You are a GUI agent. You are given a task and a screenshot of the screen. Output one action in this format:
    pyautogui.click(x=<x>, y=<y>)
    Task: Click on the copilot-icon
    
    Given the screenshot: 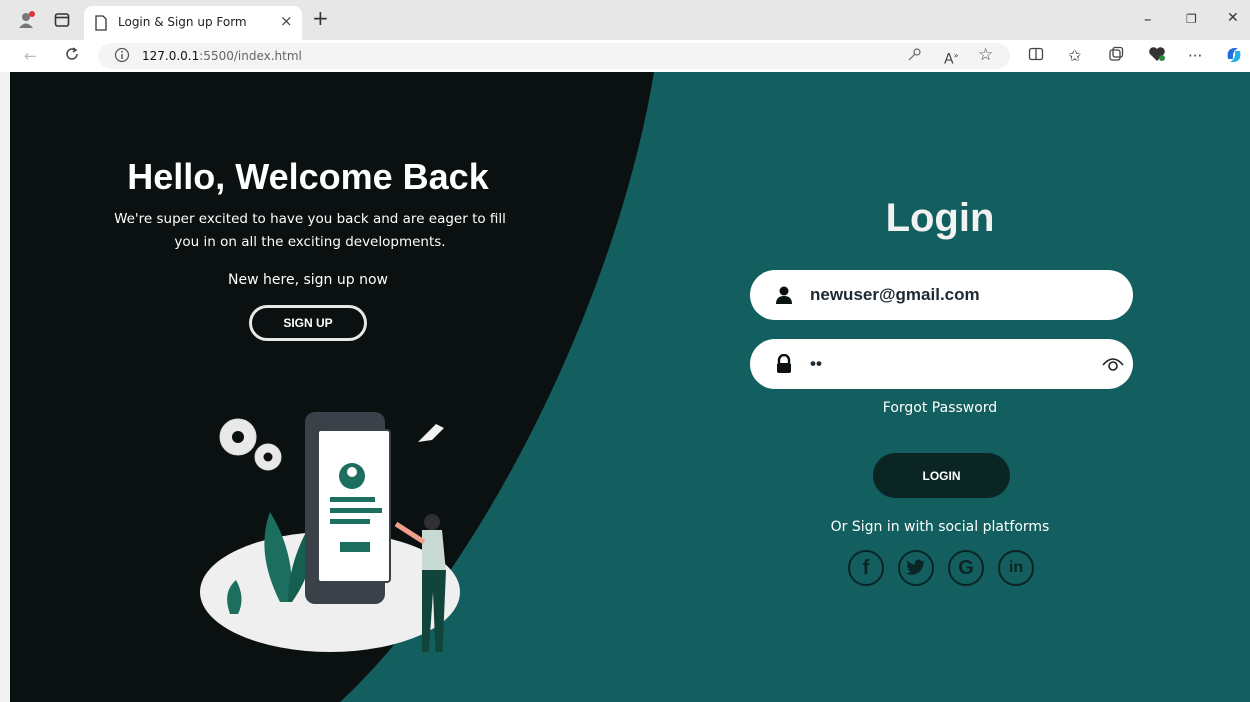 What is the action you would take?
    pyautogui.click(x=1234, y=57)
    